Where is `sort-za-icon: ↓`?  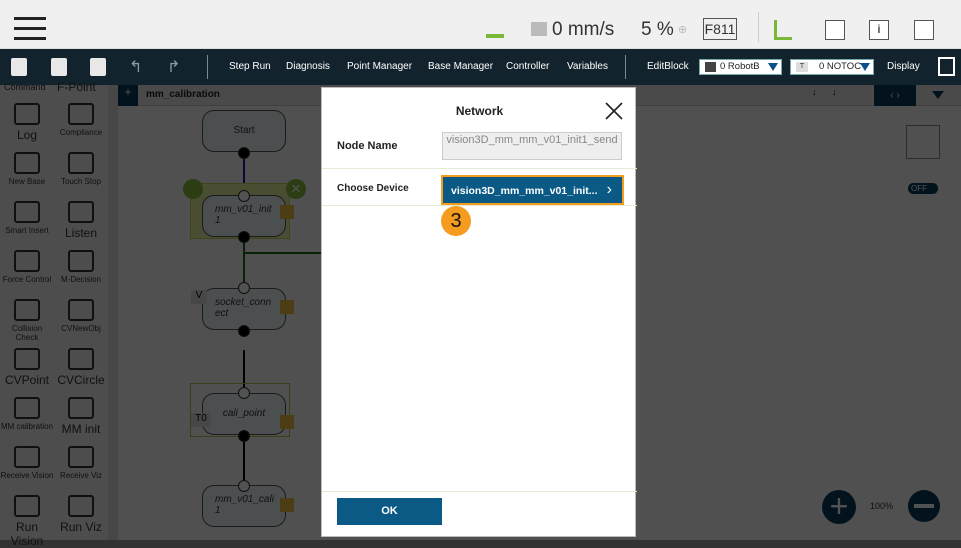
sort-za-icon: ↓ is located at coordinates (814, 92).